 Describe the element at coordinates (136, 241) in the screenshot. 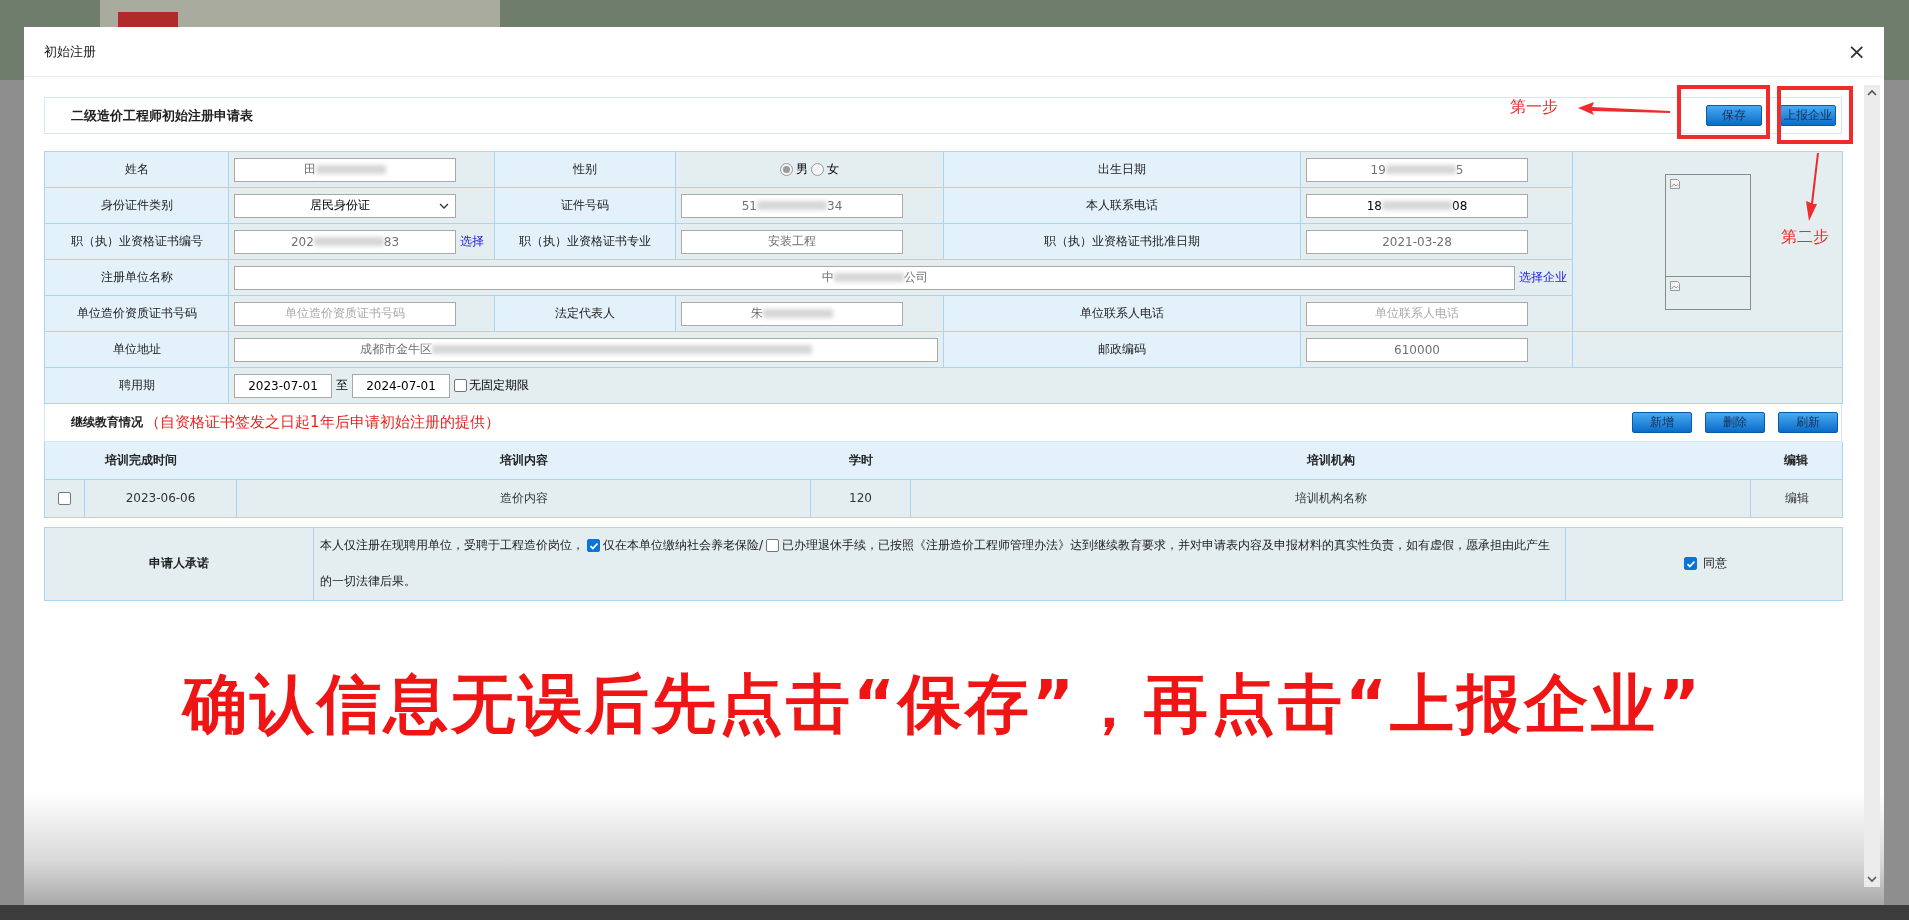

I see `field-label: 职（执）业资格证书编号` at that location.